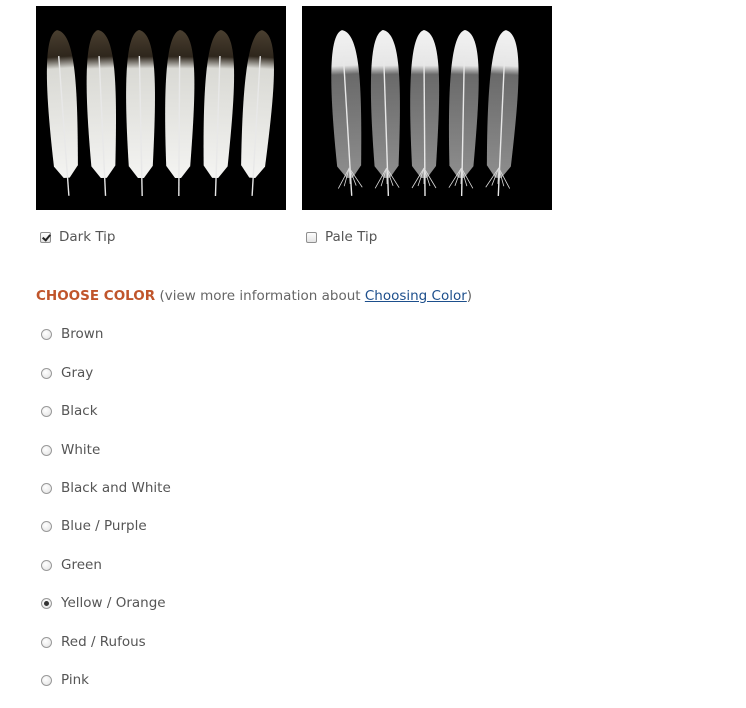 Image resolution: width=746 pixels, height=708 pixels. What do you see at coordinates (311, 237) in the screenshot?
I see `pale-tip-checkbox` at bounding box center [311, 237].